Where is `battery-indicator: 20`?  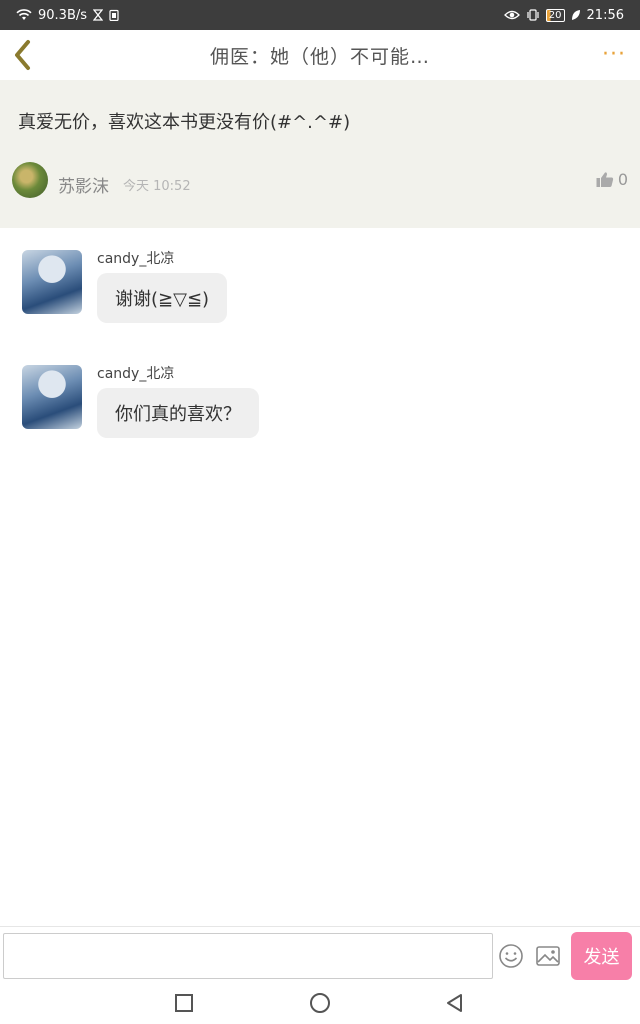 battery-indicator: 20 is located at coordinates (555, 15).